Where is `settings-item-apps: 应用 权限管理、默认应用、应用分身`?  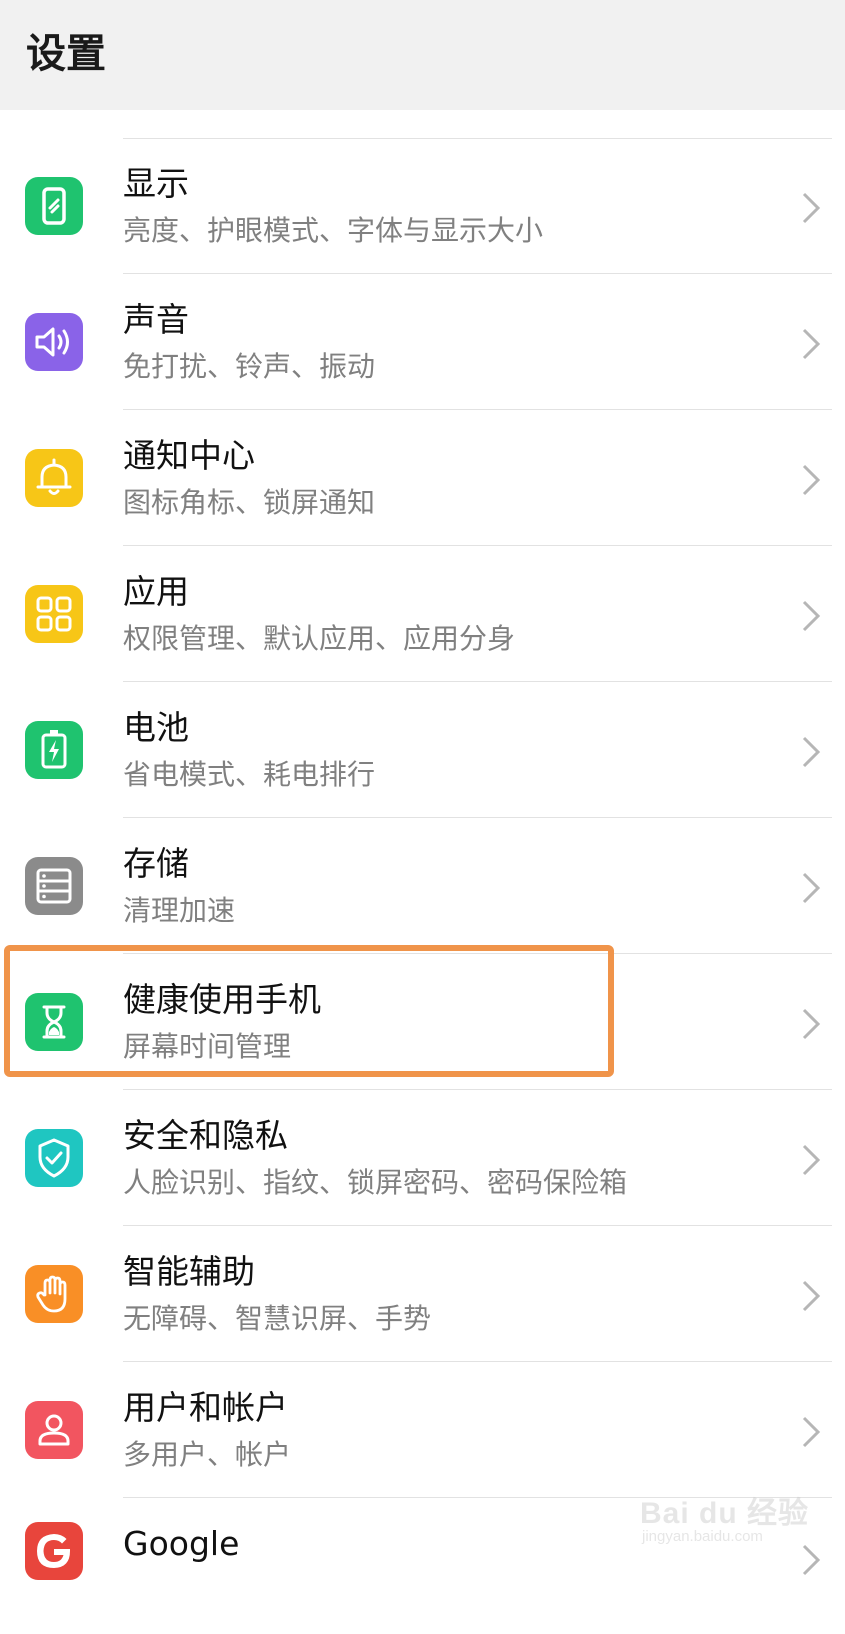 settings-item-apps: 应用 权限管理、默认应用、应用分身 is located at coordinates (422, 614).